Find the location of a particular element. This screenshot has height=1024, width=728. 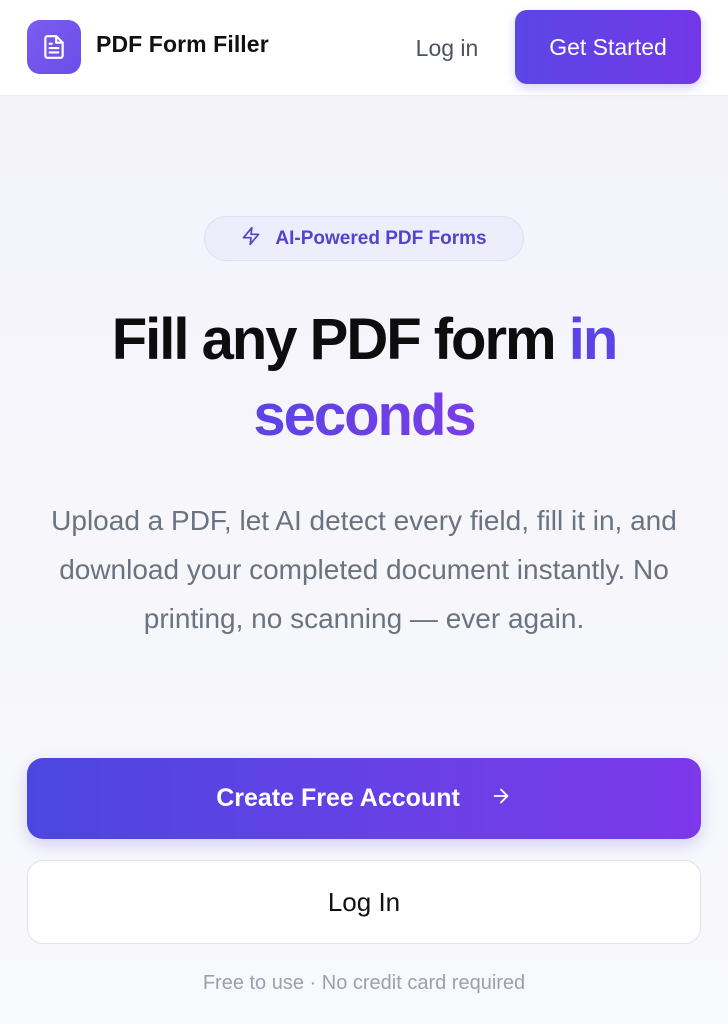

brand-name: PDF Form Filler is located at coordinates (182, 44).